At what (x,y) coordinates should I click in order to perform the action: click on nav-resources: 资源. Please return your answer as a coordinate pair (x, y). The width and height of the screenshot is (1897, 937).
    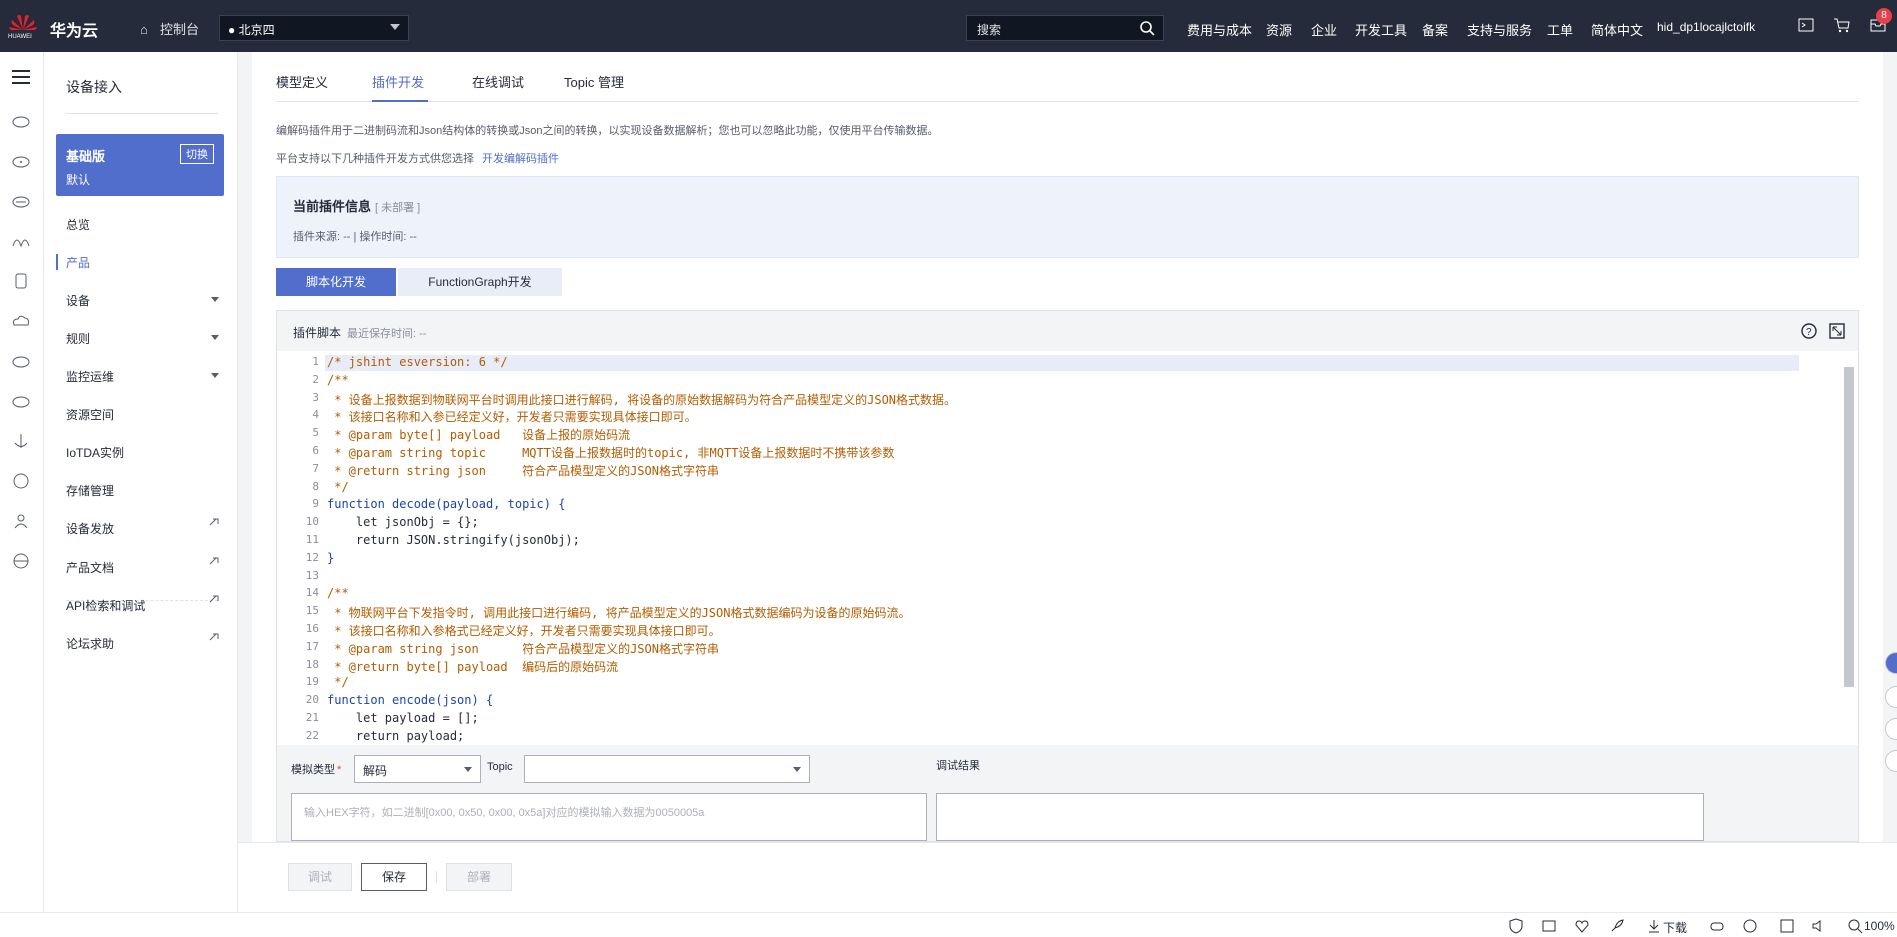
    Looking at the image, I should click on (1279, 29).